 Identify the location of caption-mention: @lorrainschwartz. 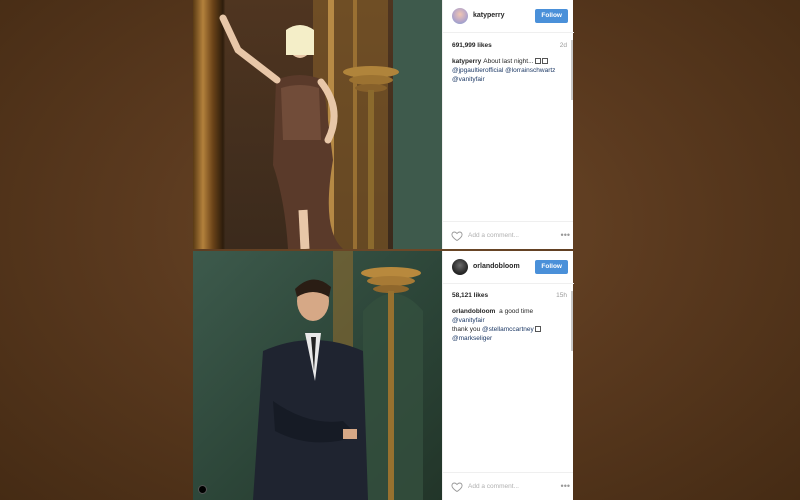
(530, 70).